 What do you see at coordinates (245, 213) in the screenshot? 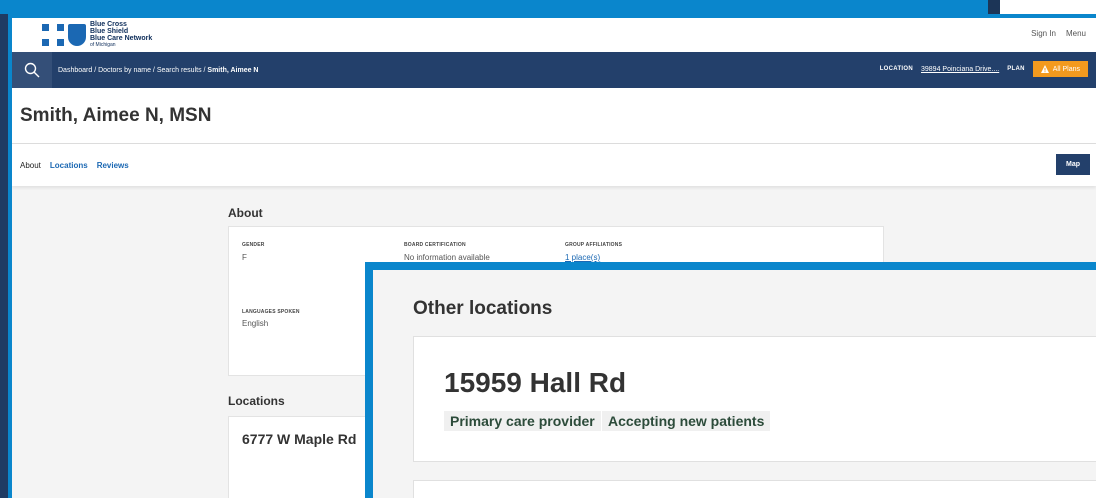
I see `about-heading: About` at bounding box center [245, 213].